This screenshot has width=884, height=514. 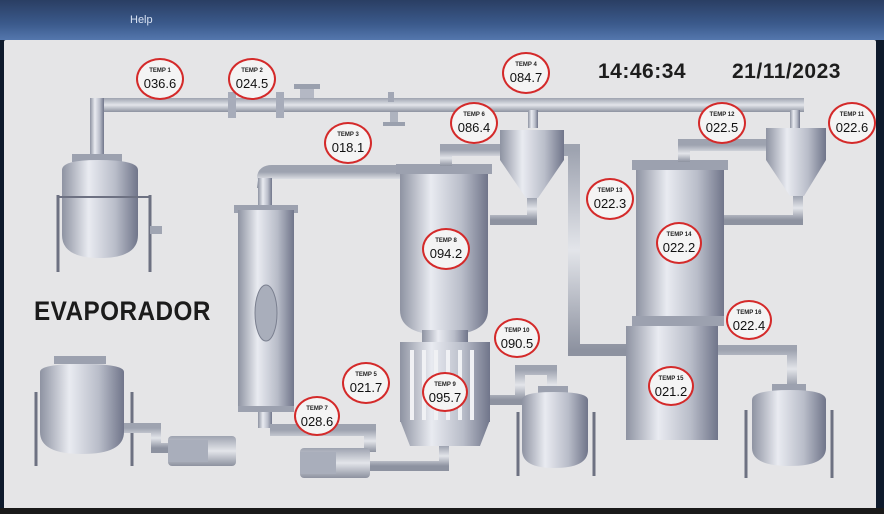 What do you see at coordinates (394, 124) in the screenshot?
I see `pipe-drop-flange` at bounding box center [394, 124].